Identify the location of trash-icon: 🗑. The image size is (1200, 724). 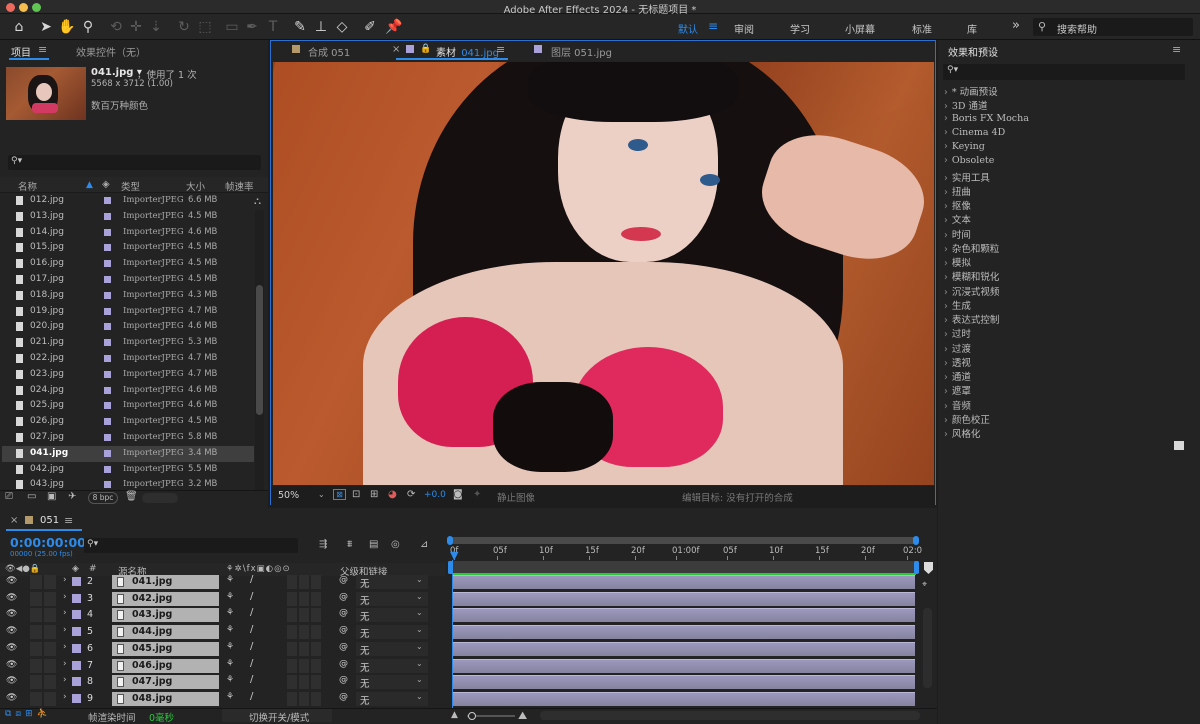
(131, 496).